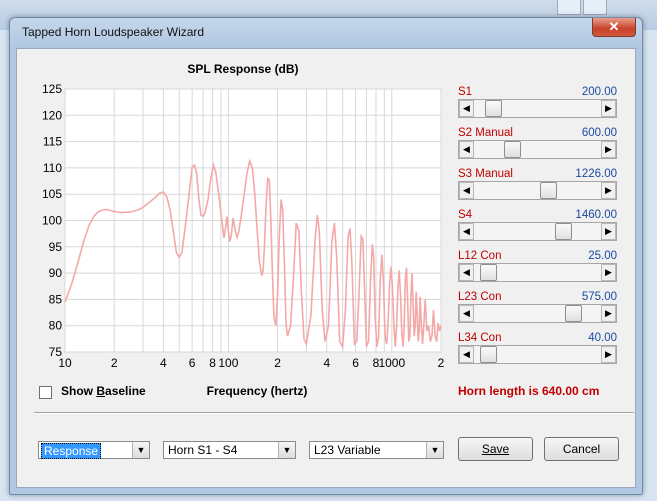 This screenshot has height=501, width=657. What do you see at coordinates (45, 392) in the screenshot?
I see `show-baseline-checkbox` at bounding box center [45, 392].